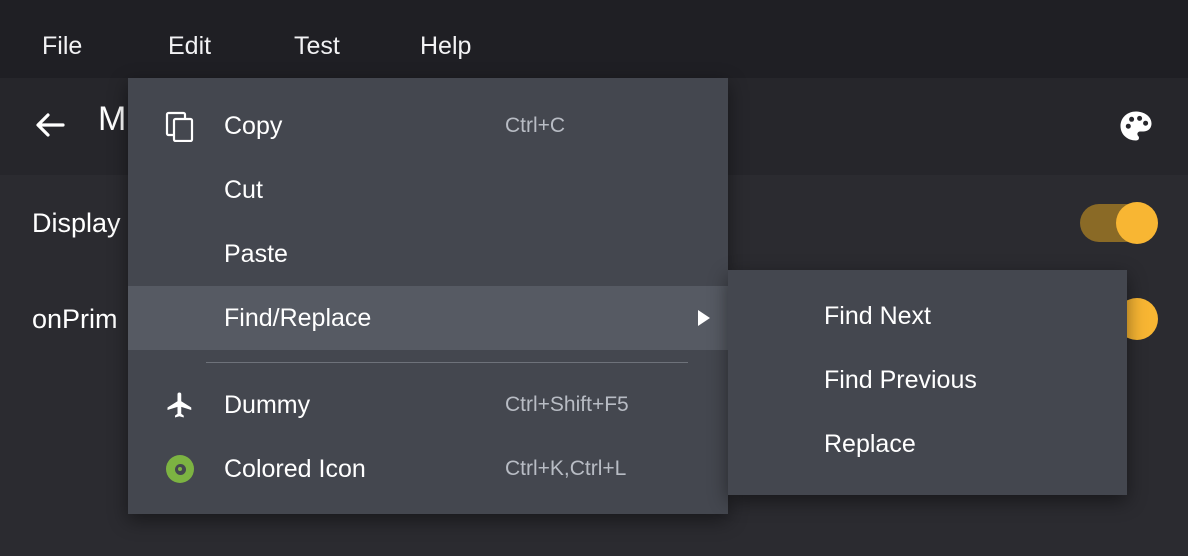 The height and width of the screenshot is (556, 1188). What do you see at coordinates (180, 405) in the screenshot?
I see `airplane-icon` at bounding box center [180, 405].